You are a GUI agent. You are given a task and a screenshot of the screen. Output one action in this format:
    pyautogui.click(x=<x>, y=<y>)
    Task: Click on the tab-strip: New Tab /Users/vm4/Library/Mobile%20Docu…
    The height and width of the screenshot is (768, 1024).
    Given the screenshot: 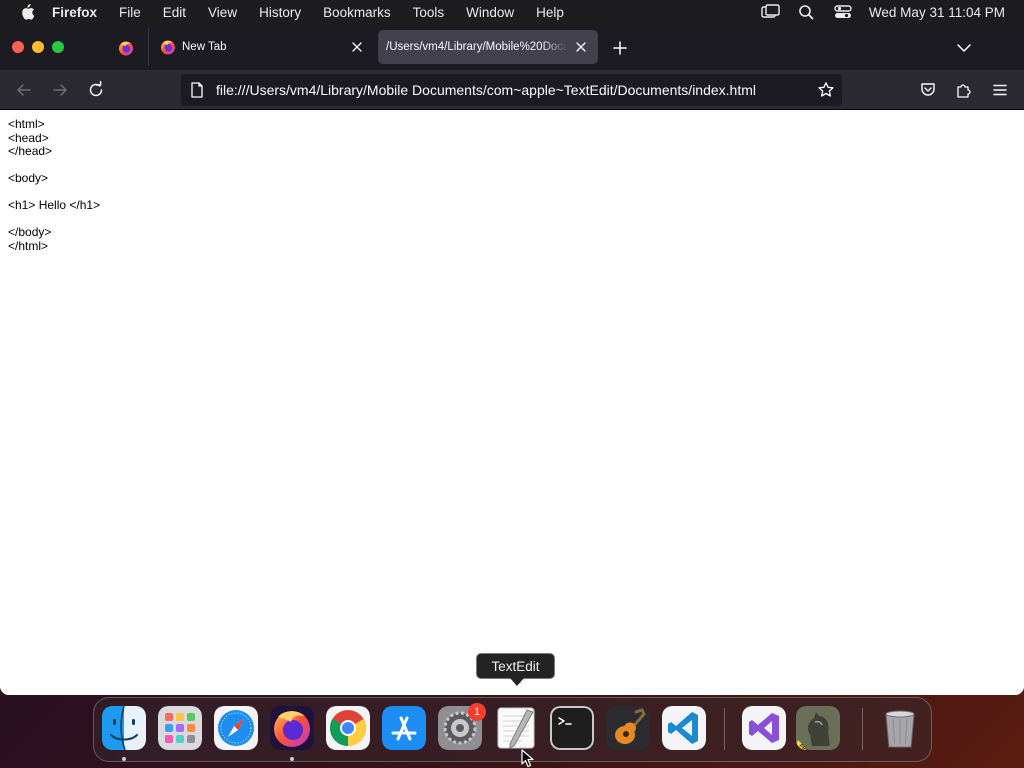 What is the action you would take?
    pyautogui.click(x=512, y=47)
    